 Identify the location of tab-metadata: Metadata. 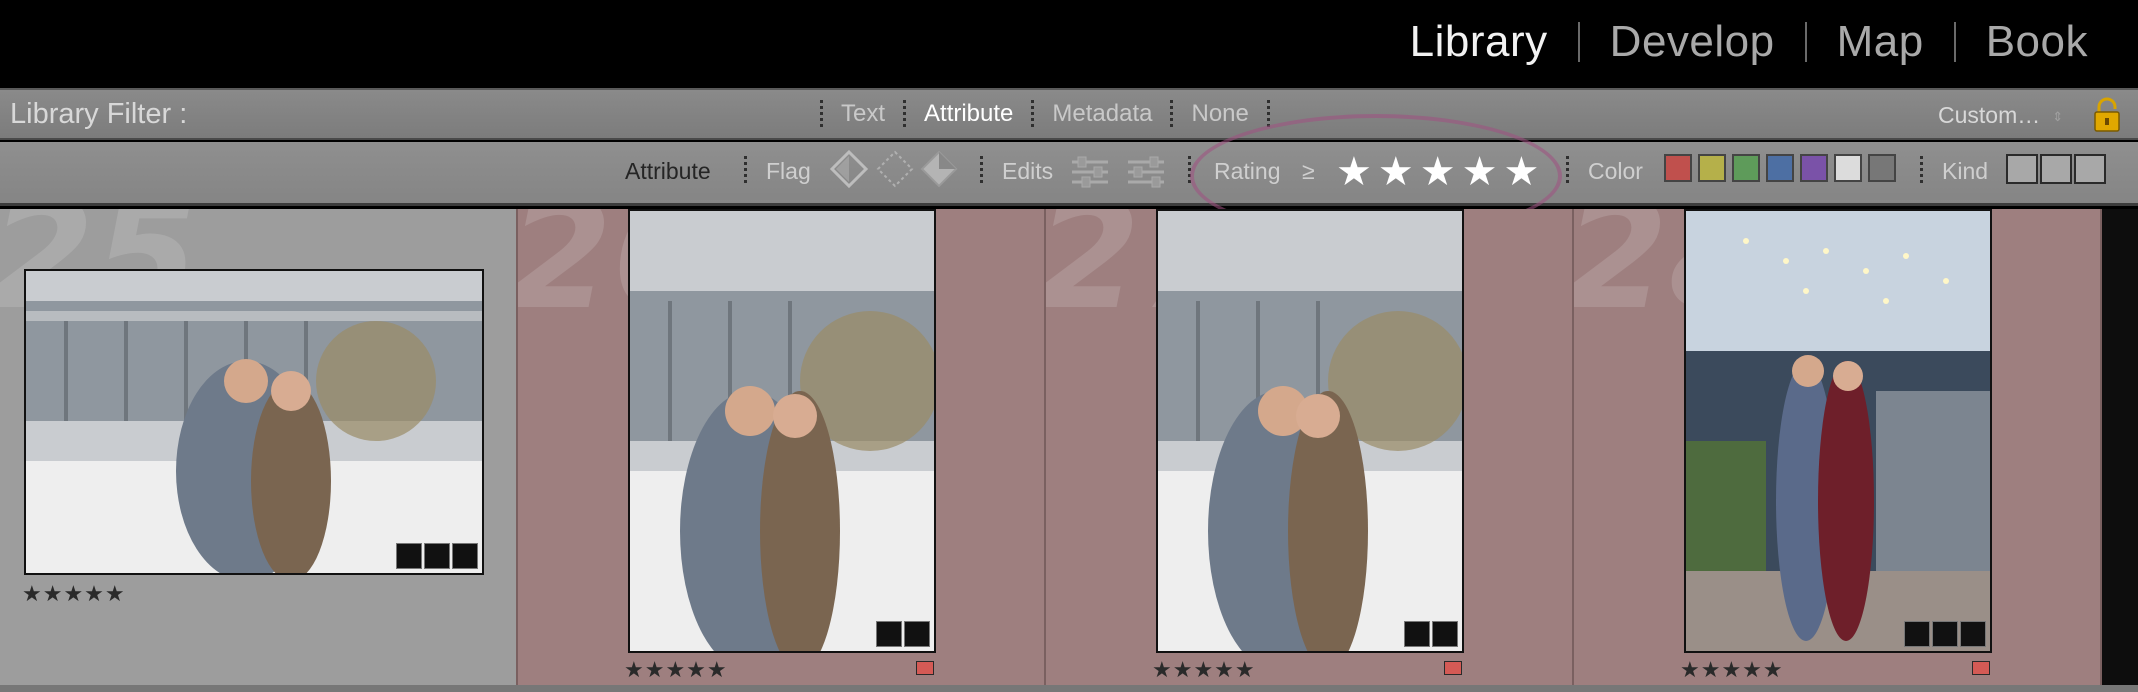
(1102, 114).